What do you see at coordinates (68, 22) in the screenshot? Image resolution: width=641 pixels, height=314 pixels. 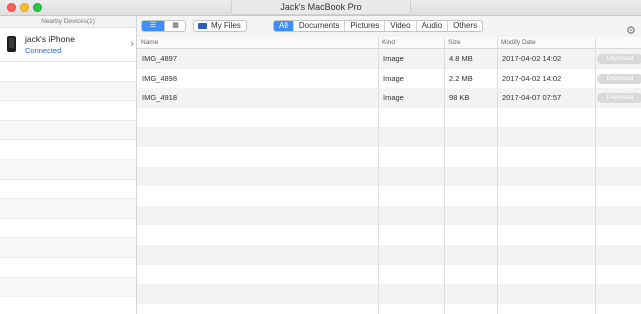 I see `sidebar-header: Nearby Devices(1)` at bounding box center [68, 22].